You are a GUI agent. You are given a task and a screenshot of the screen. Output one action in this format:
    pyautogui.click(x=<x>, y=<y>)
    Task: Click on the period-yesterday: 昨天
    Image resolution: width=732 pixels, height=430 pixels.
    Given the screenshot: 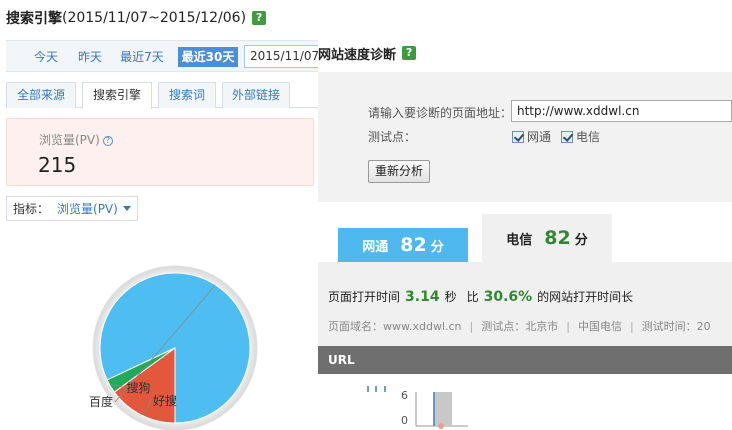 What is the action you would take?
    pyautogui.click(x=90, y=57)
    